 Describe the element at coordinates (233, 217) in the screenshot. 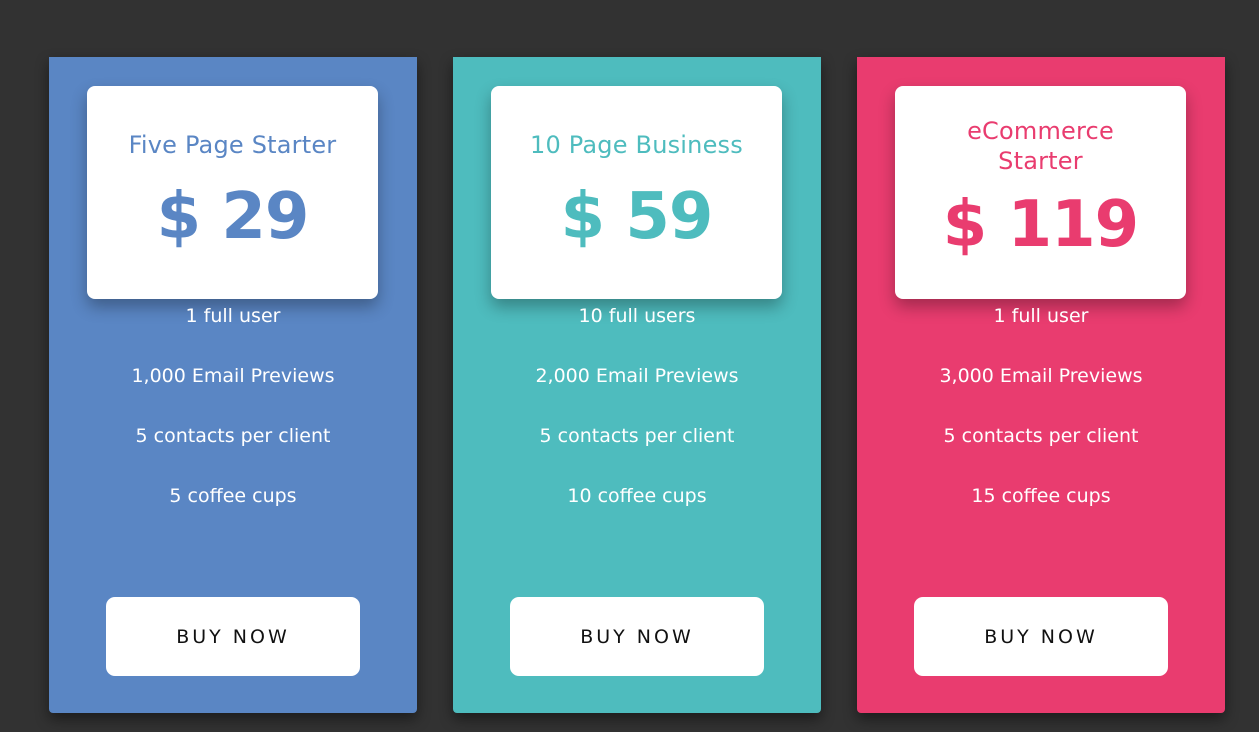

I see `plan-price: $ 29` at that location.